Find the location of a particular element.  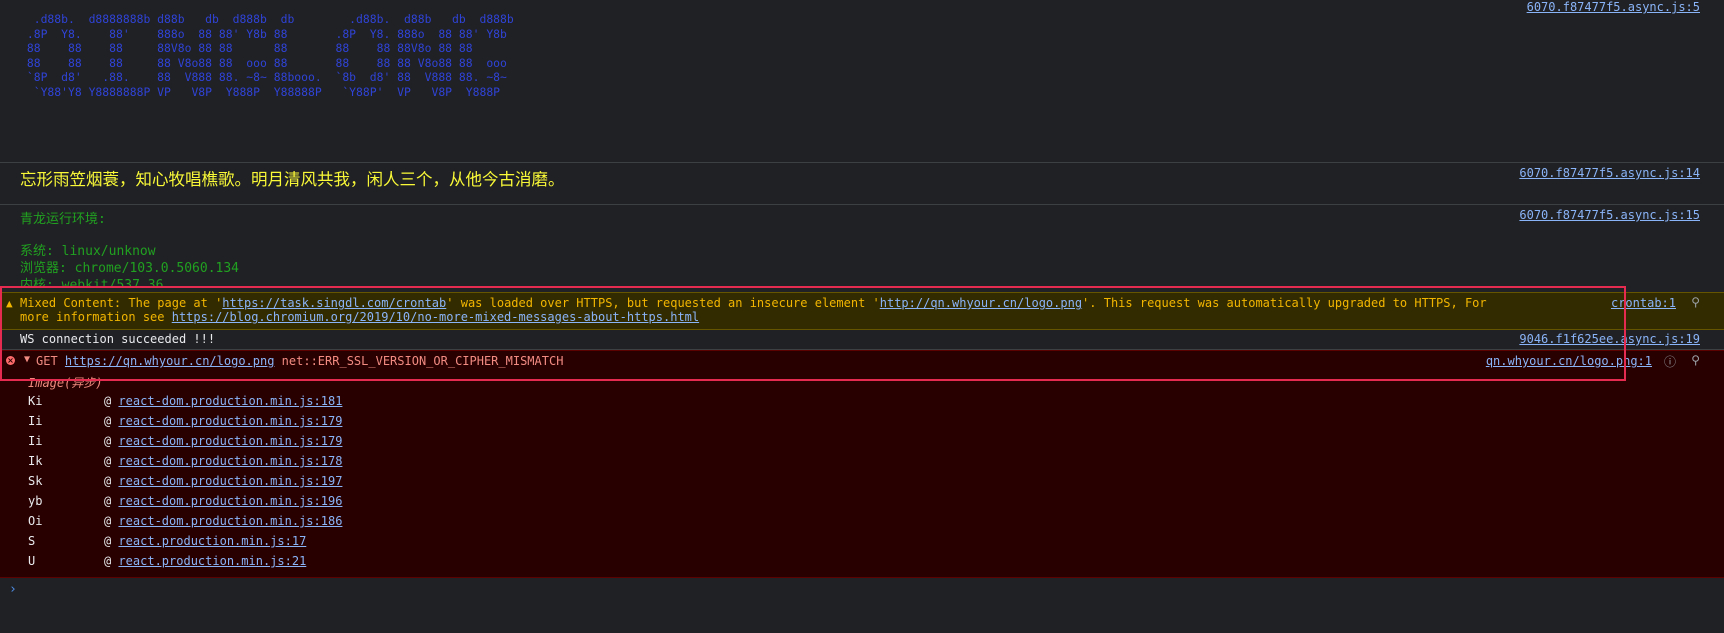

stack-frame: Ki @ react-dom.production.min.js:181 is located at coordinates (185, 403).